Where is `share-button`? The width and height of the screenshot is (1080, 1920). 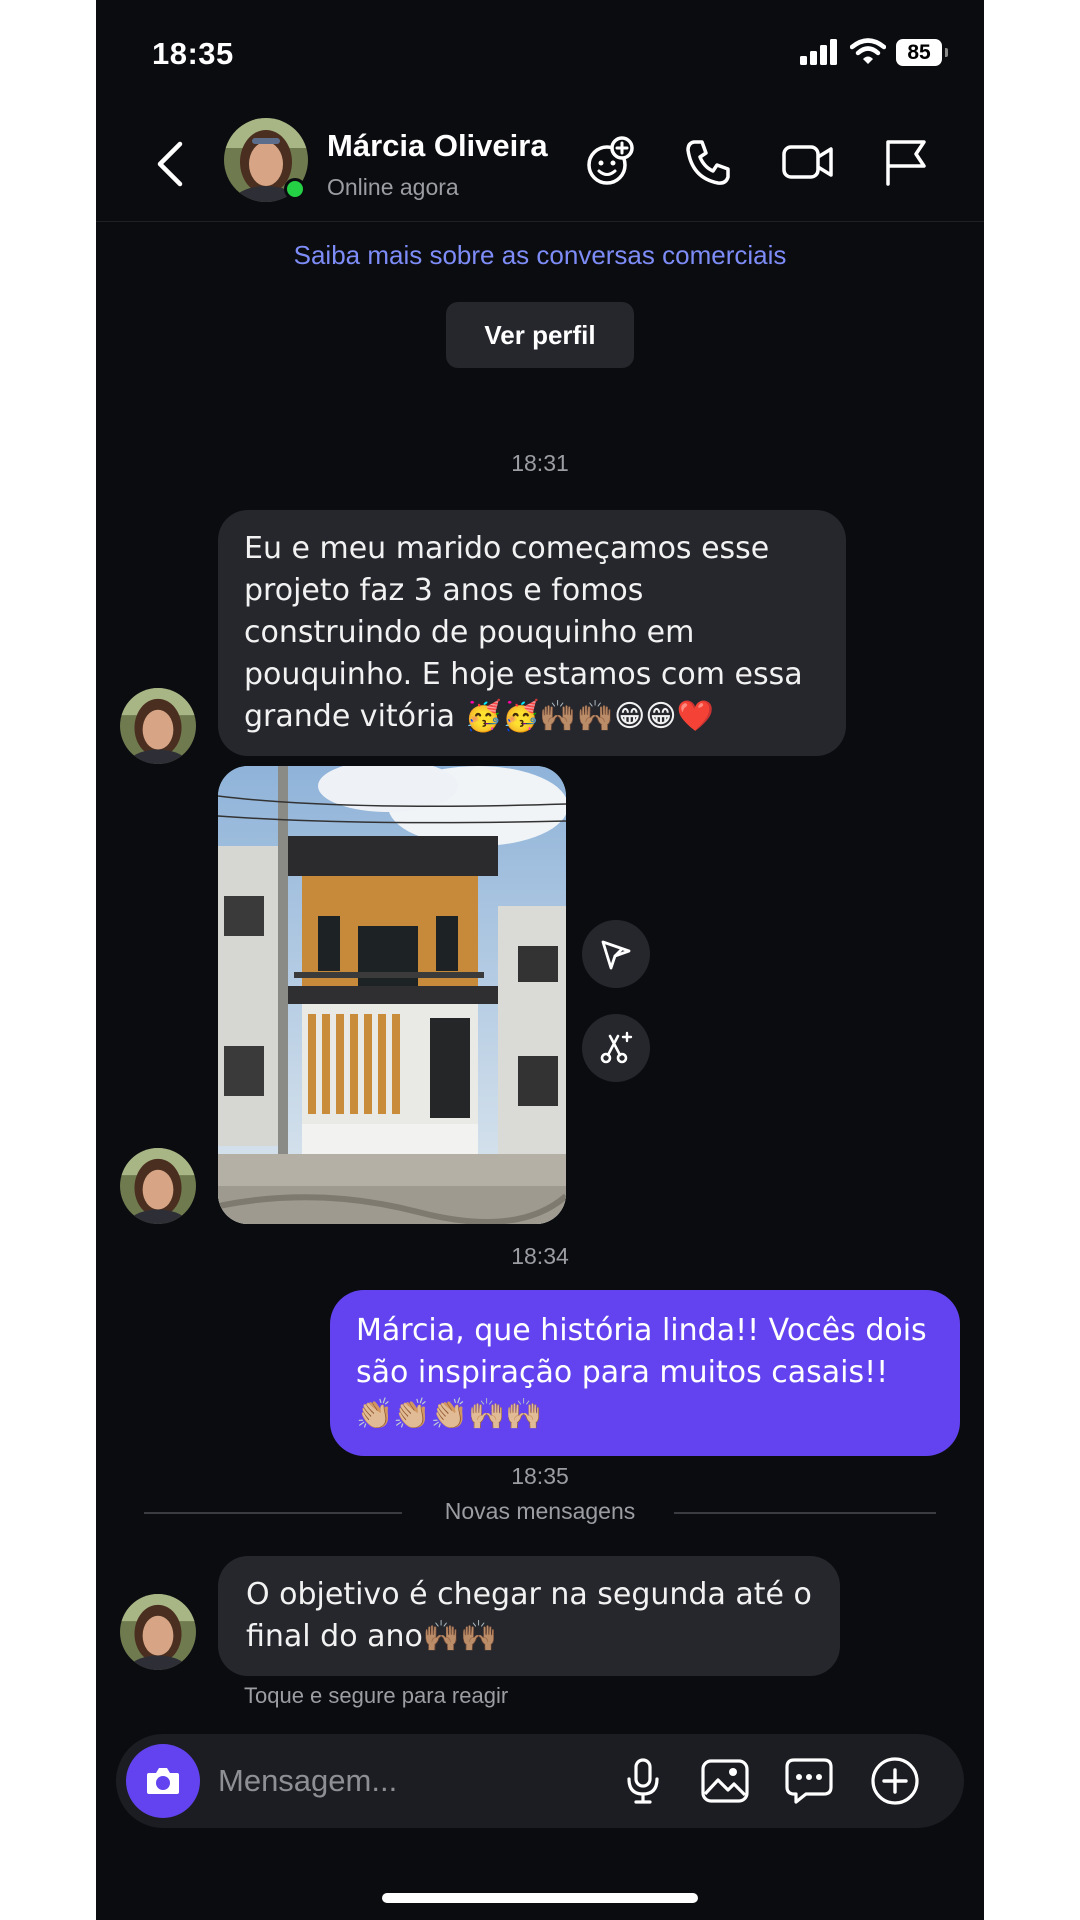
share-button is located at coordinates (616, 954).